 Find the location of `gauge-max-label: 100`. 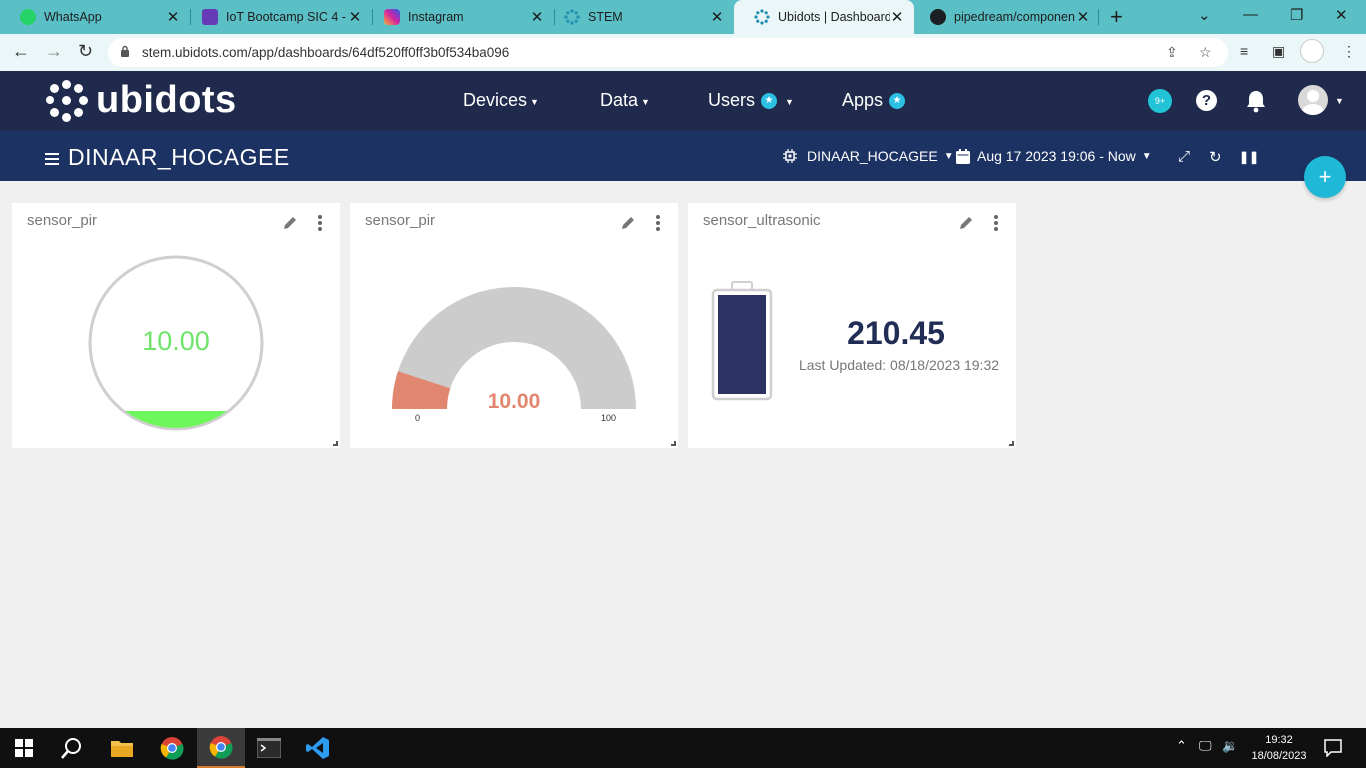

gauge-max-label: 100 is located at coordinates (609, 418).